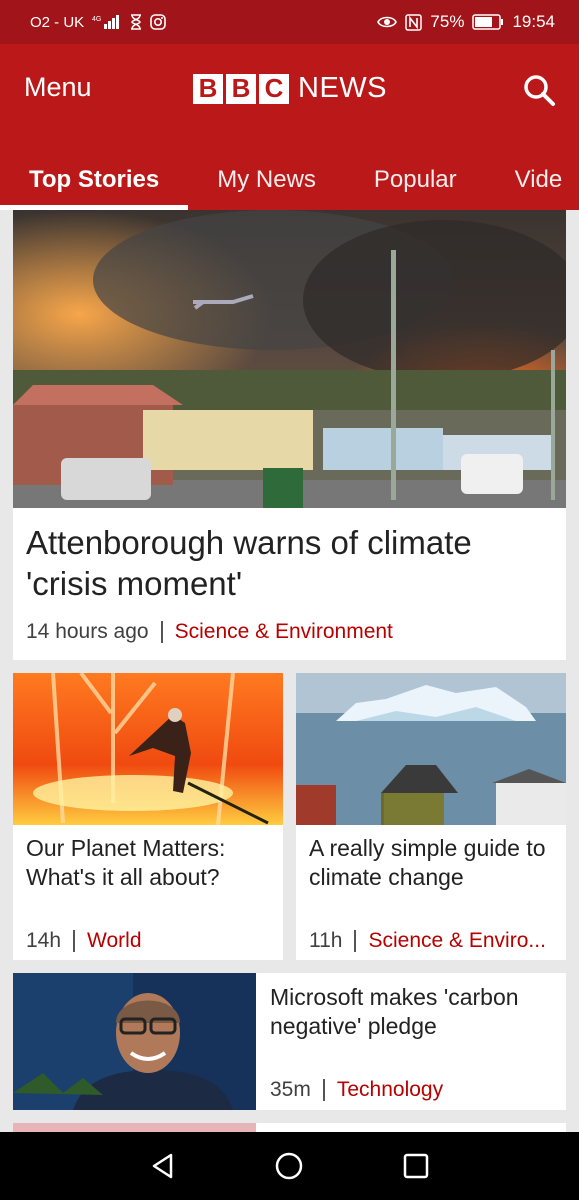 This screenshot has width=579, height=1200. Describe the element at coordinates (289, 22) in the screenshot. I see `status-bar: O2 - UK 4G 75% 19:54` at that location.